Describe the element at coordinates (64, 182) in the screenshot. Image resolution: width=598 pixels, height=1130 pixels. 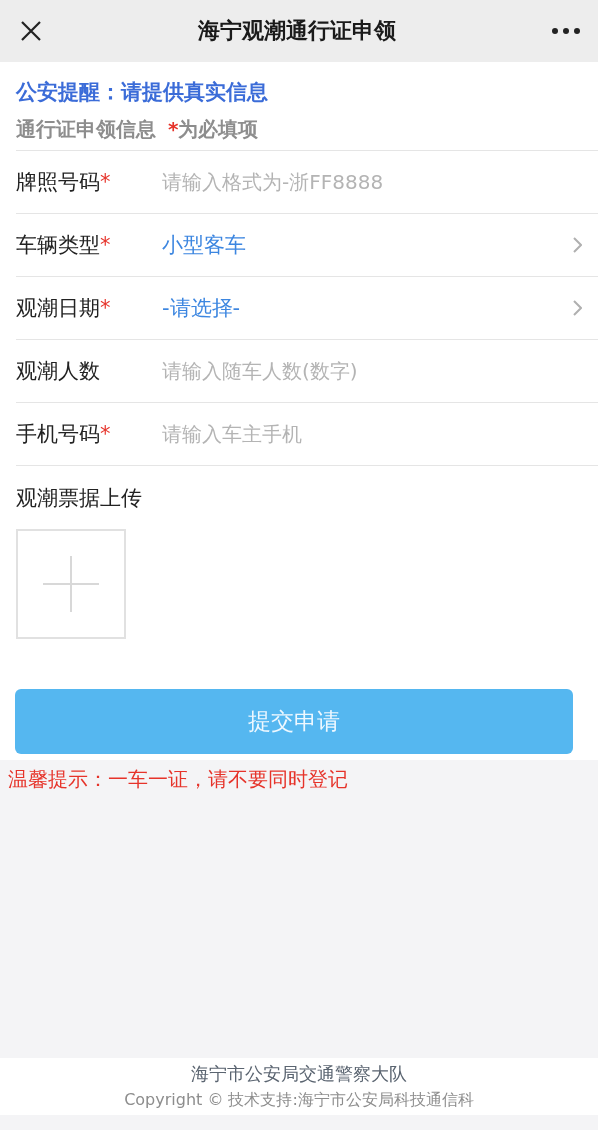
I see `field-label: 牌照号码*` at that location.